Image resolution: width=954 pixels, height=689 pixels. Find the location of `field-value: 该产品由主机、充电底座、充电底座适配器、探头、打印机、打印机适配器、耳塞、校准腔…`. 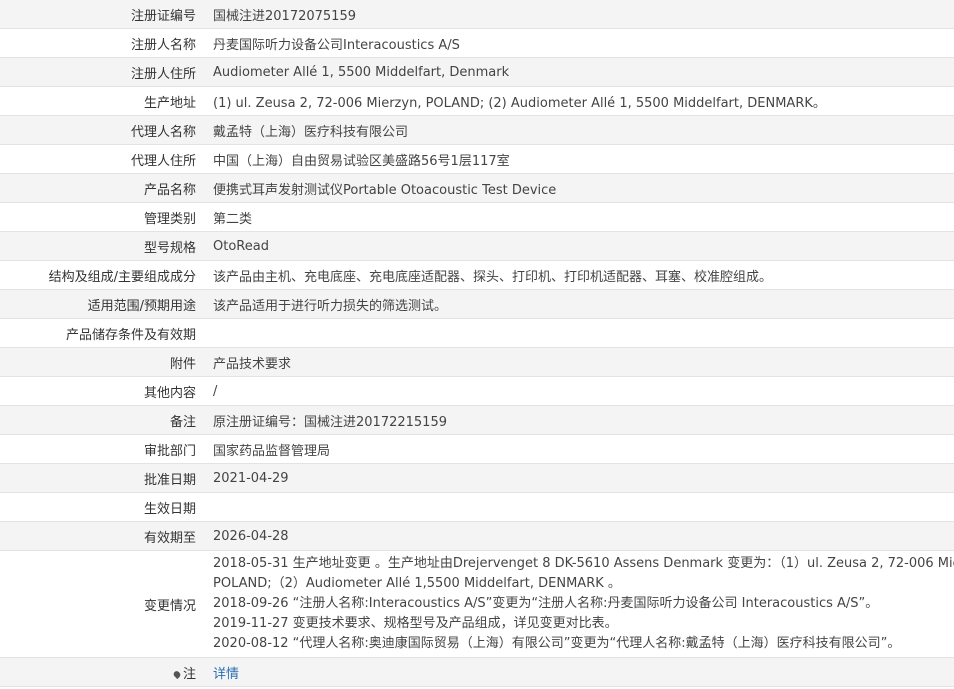

field-value: 该产品由主机、充电底座、充电底座适配器、探头、打印机、打印机适配器、耳塞、校准腔… is located at coordinates (579, 275).